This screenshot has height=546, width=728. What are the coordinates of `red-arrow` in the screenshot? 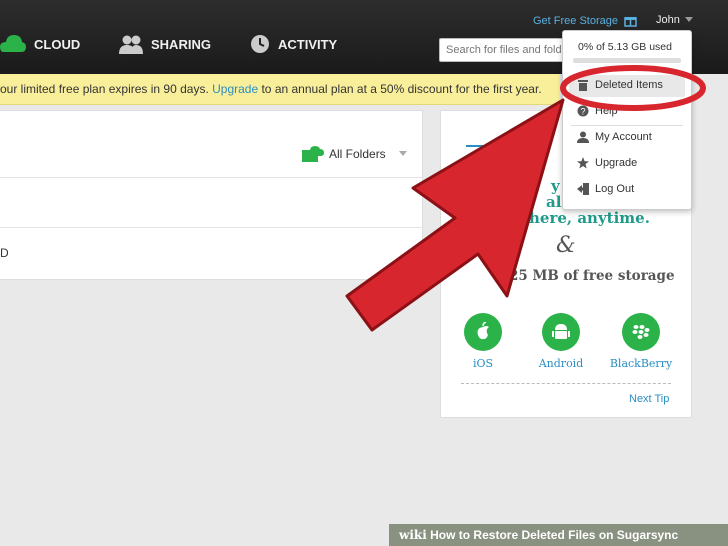 It's located at (455, 215).